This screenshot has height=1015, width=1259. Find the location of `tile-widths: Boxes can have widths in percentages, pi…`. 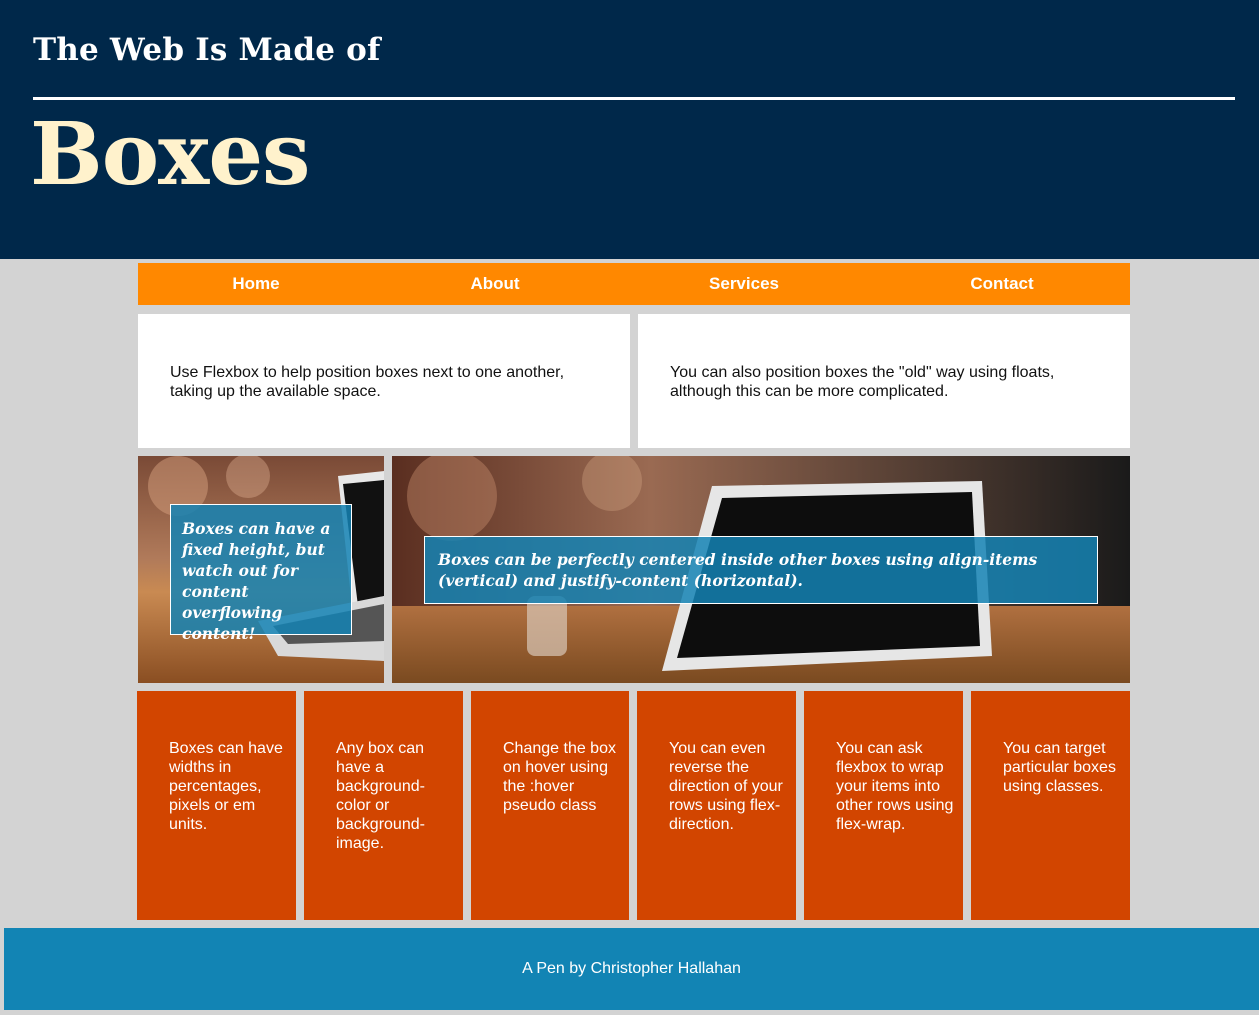

tile-widths: Boxes can have widths in percentages, pi… is located at coordinates (216, 805).